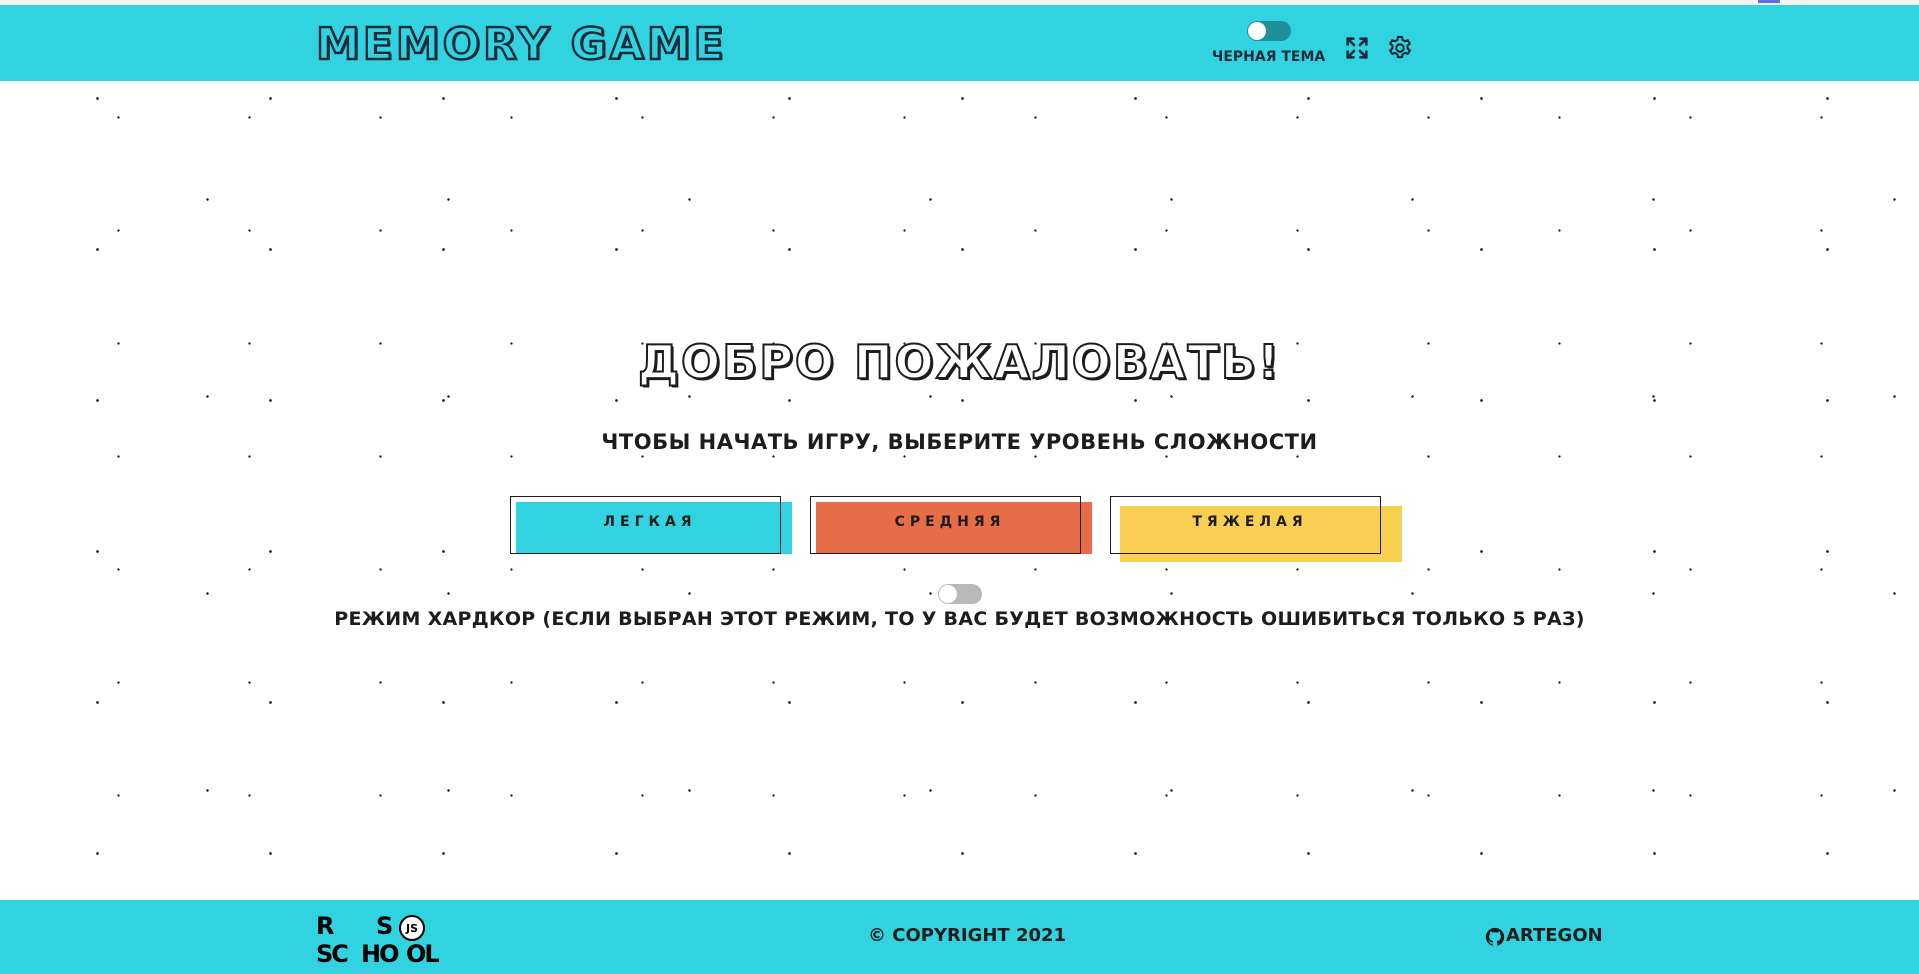 The image size is (1919, 974). I want to click on fullscreen-button, so click(1357, 48).